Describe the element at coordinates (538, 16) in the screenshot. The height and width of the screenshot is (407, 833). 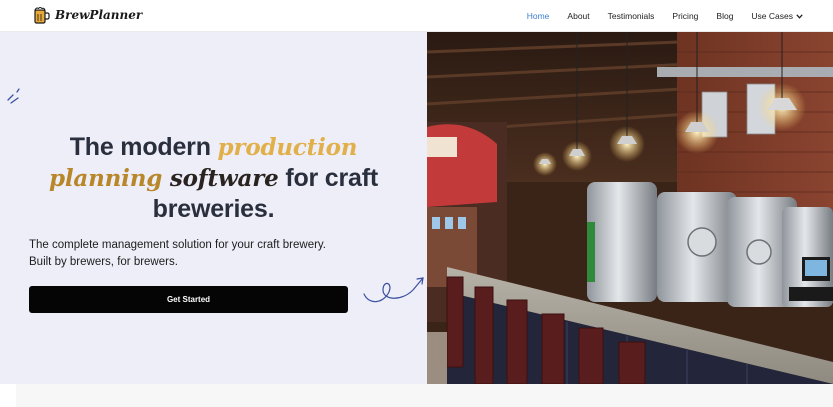
I see `nav-item-home: Home` at that location.